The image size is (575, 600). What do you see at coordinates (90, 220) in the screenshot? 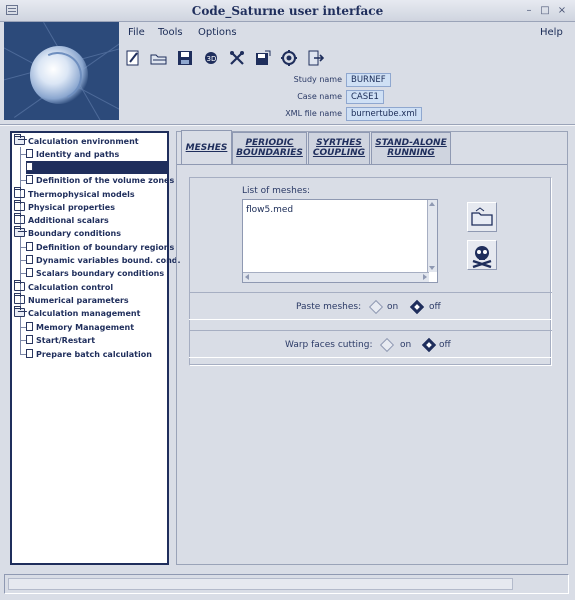
I see `tree-item-additional-scalars: Additional scalars` at bounding box center [90, 220].